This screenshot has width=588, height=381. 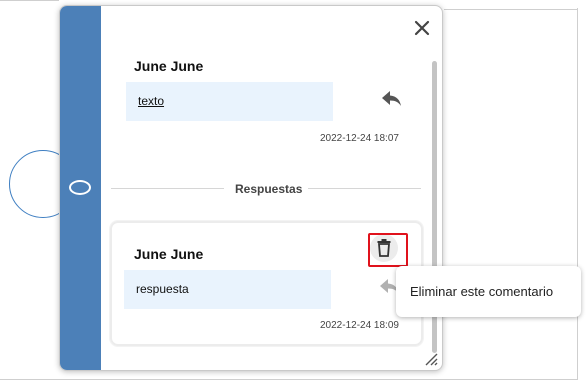 I want to click on reply-timestamp: 2022-12-24 18:09, so click(x=359, y=325).